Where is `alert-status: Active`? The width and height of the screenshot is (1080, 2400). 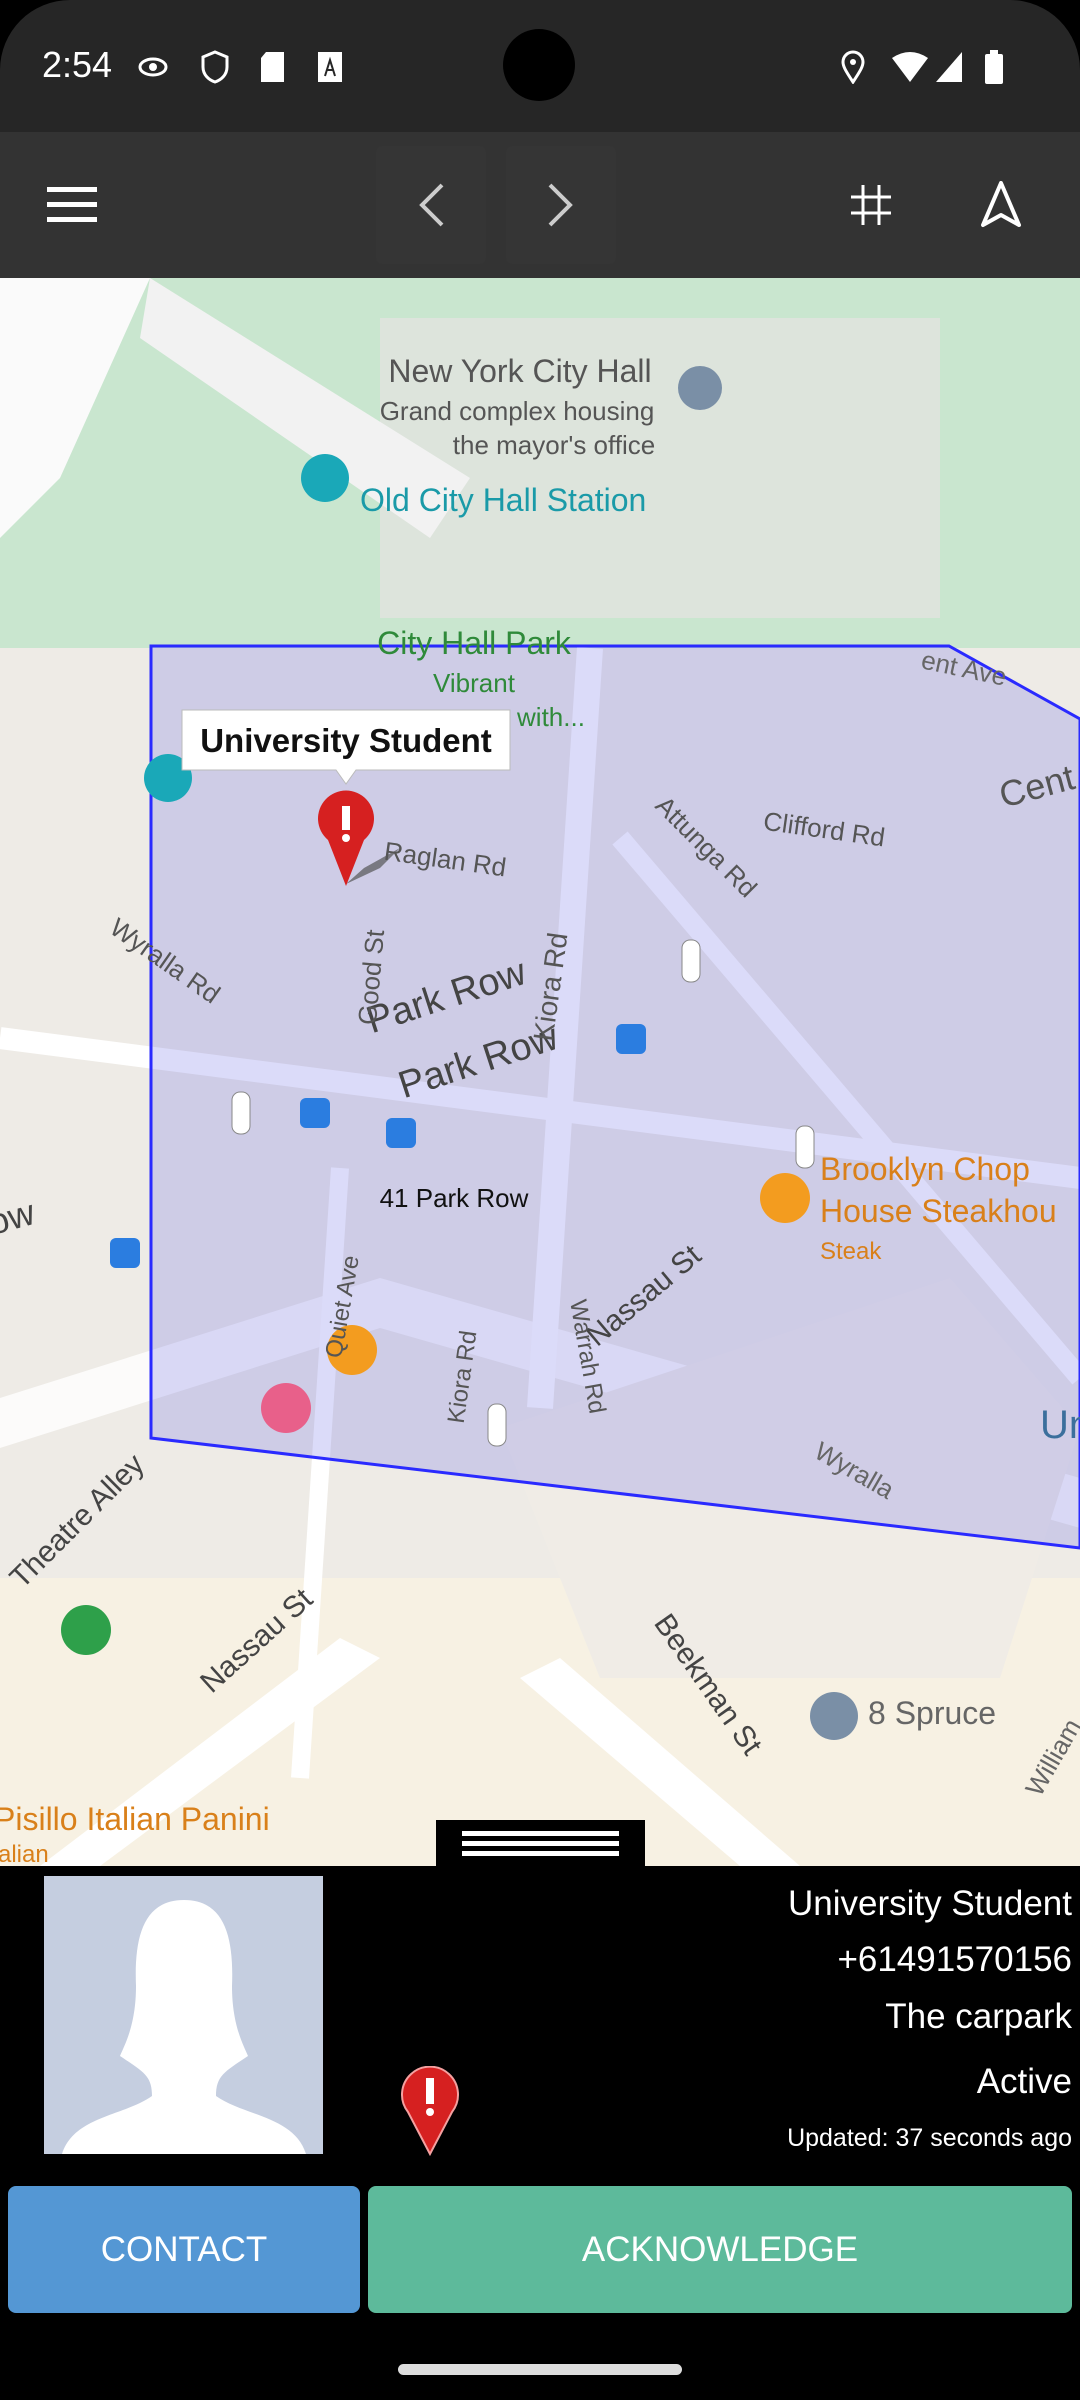
alert-status: Active is located at coordinates (1024, 2081).